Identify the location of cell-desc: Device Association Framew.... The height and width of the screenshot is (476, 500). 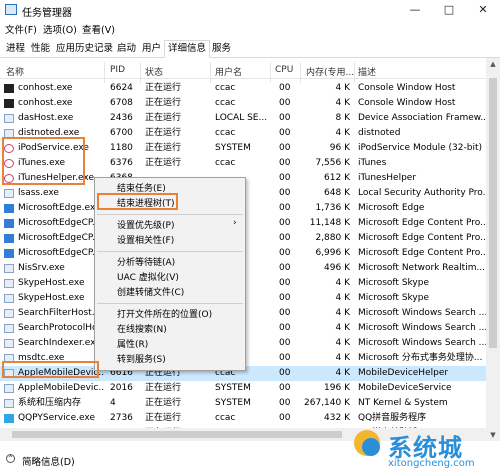
(422, 118).